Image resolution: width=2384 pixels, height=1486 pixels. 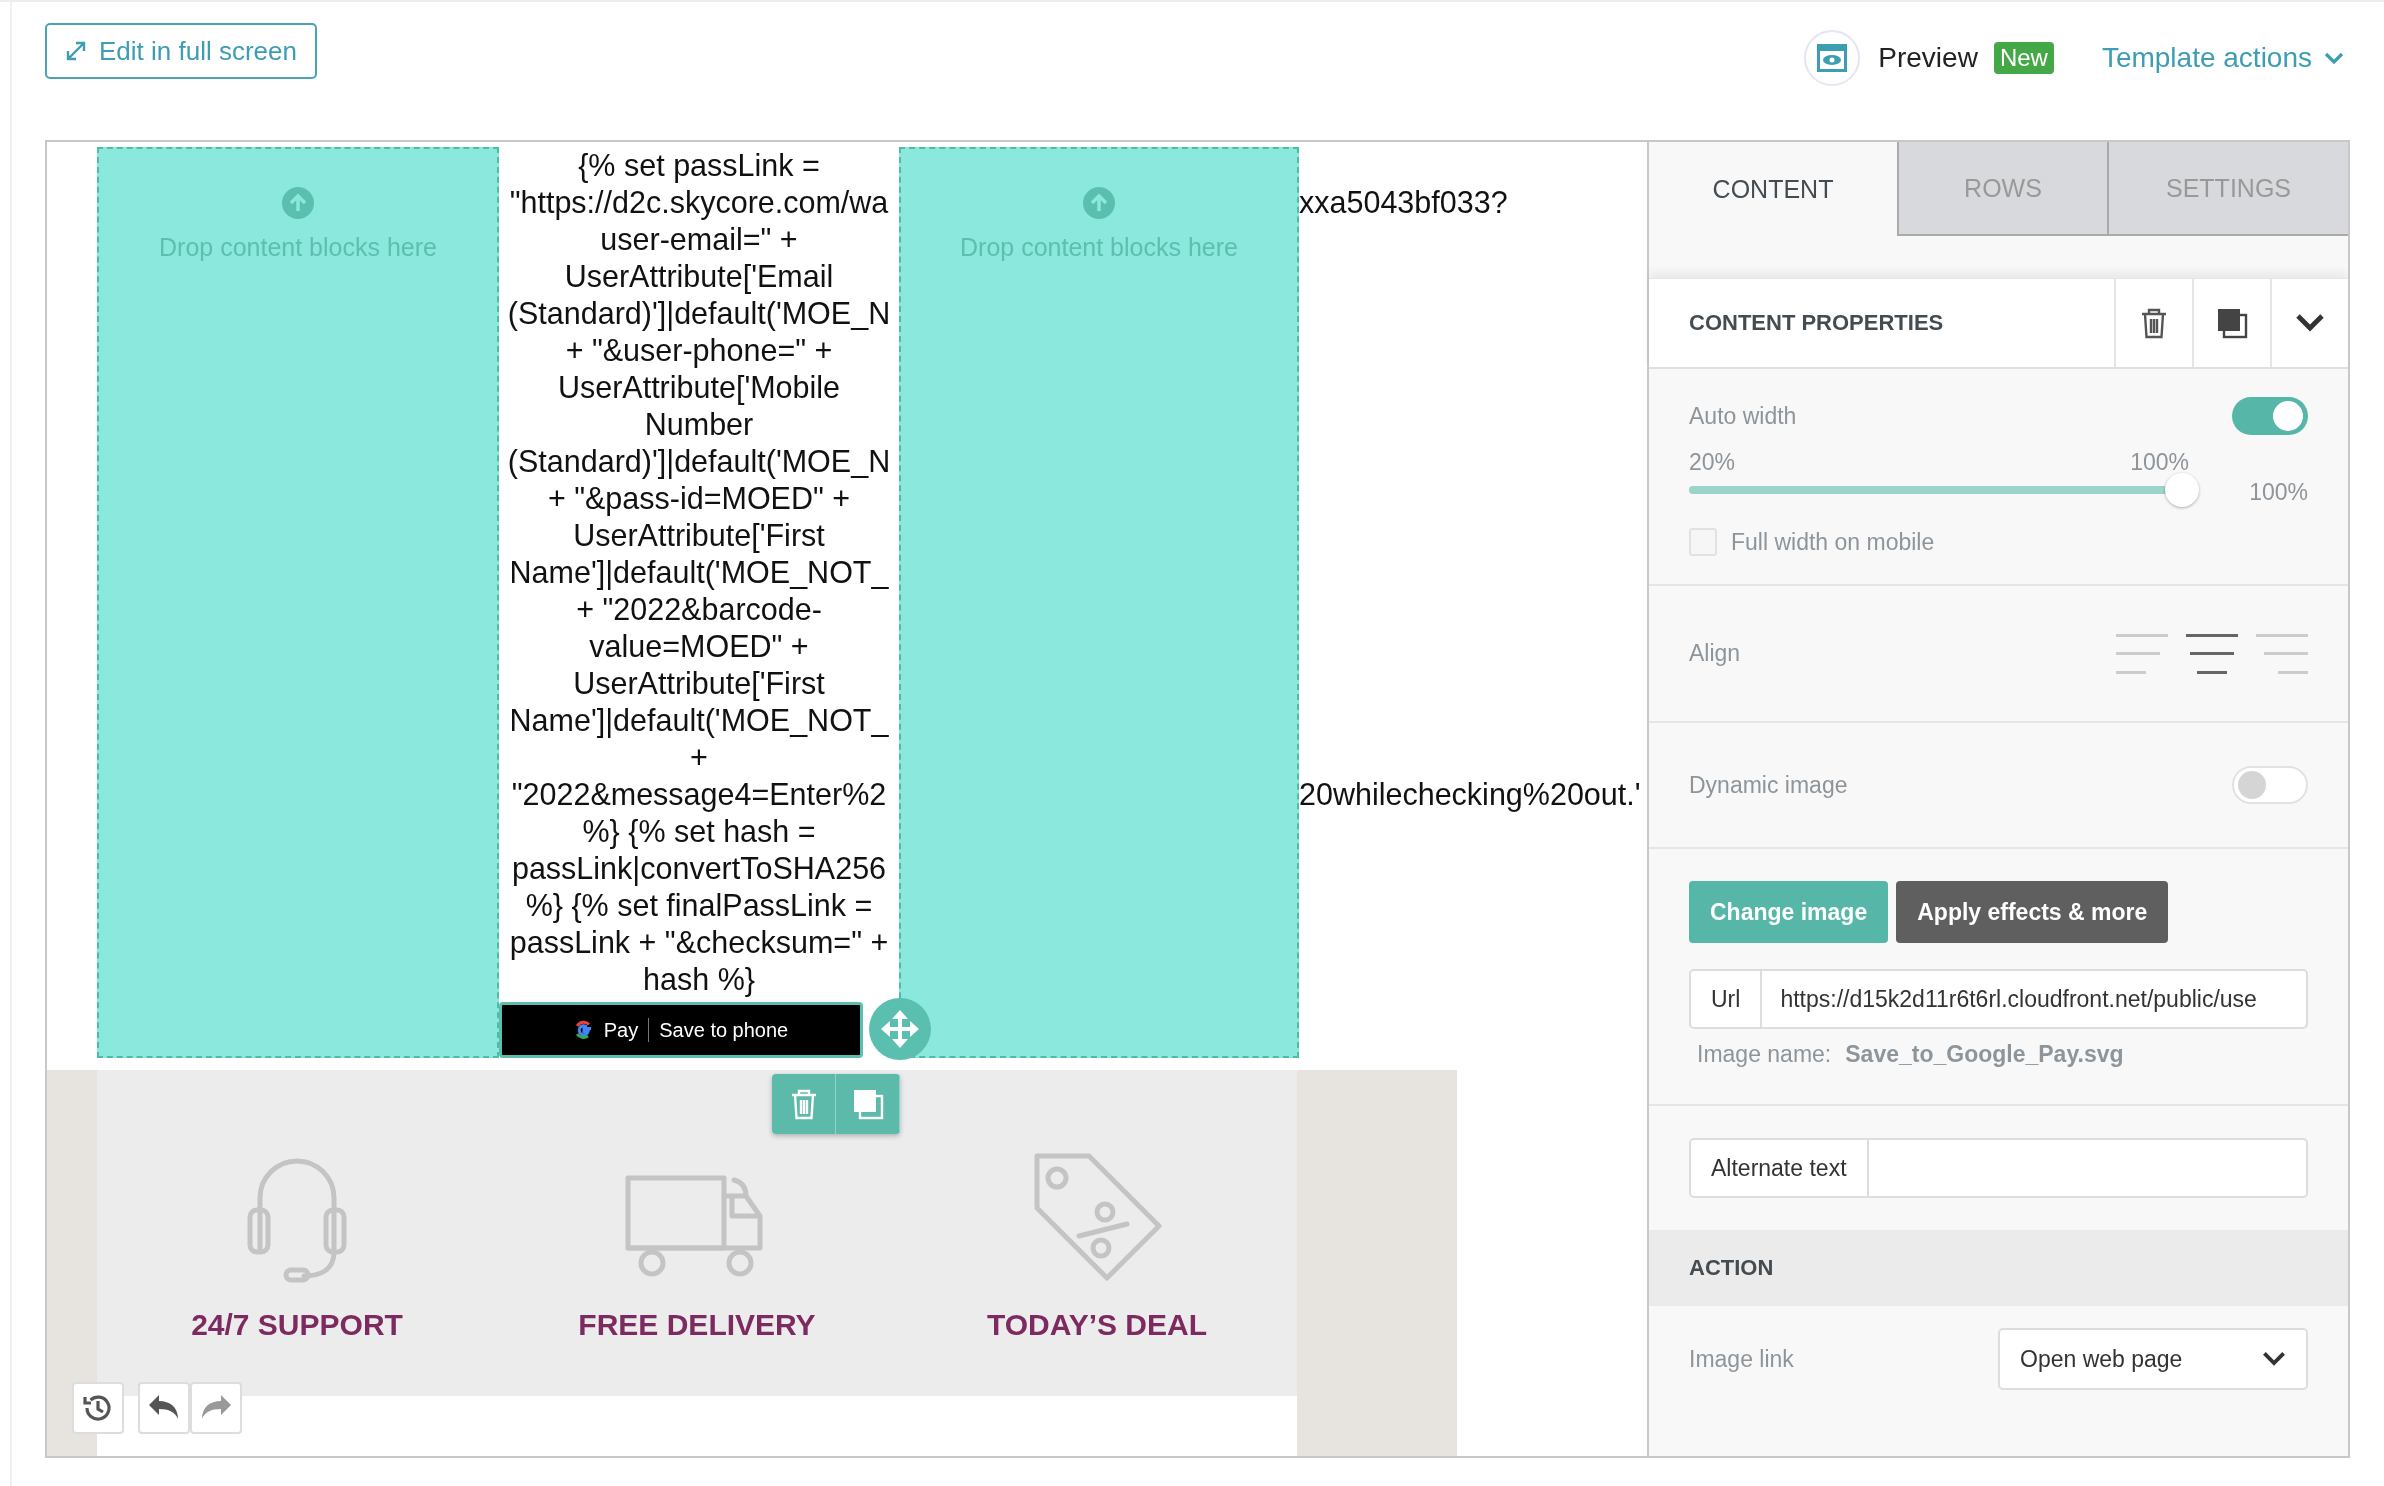 What do you see at coordinates (697, 1325) in the screenshot?
I see `feature-label: FREE DELIVERY` at bounding box center [697, 1325].